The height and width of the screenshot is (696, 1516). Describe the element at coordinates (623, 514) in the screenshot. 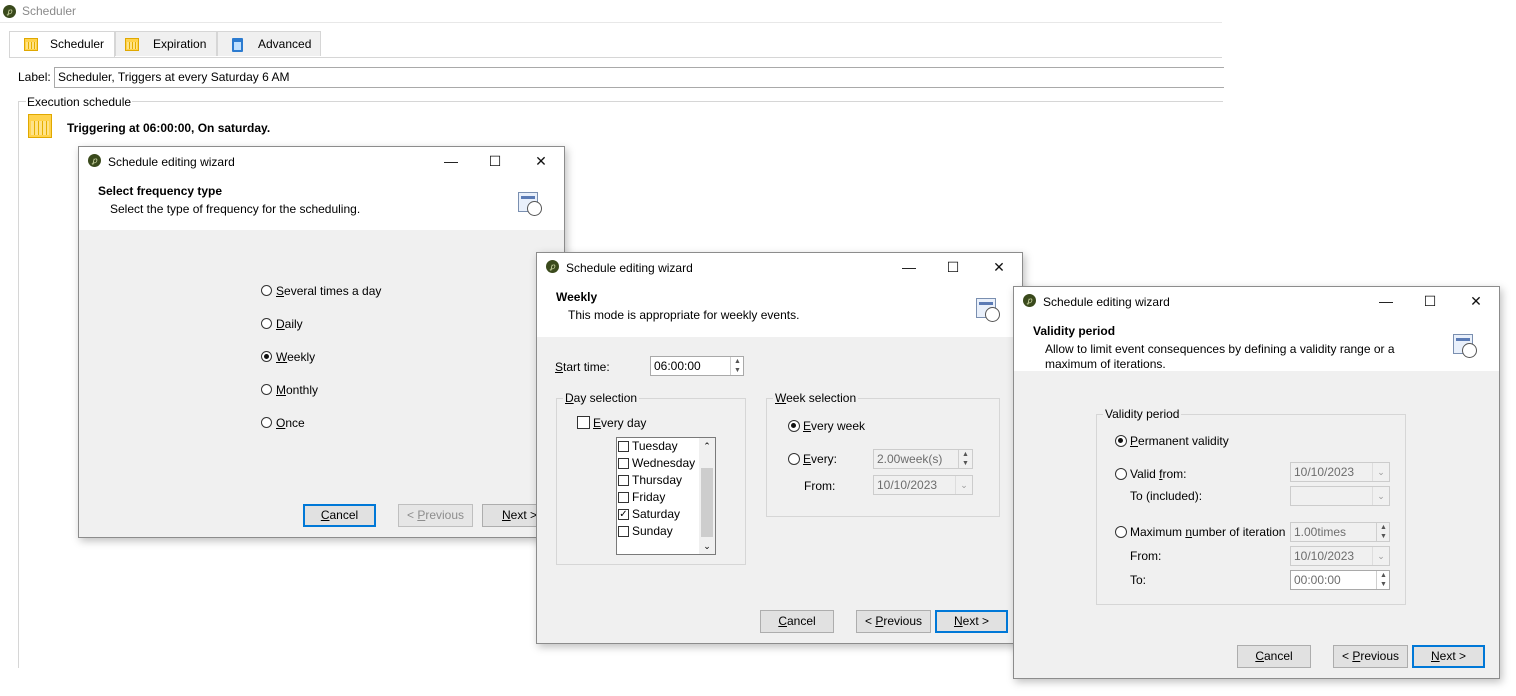

I see `day-checkbox-checked: ✓` at that location.